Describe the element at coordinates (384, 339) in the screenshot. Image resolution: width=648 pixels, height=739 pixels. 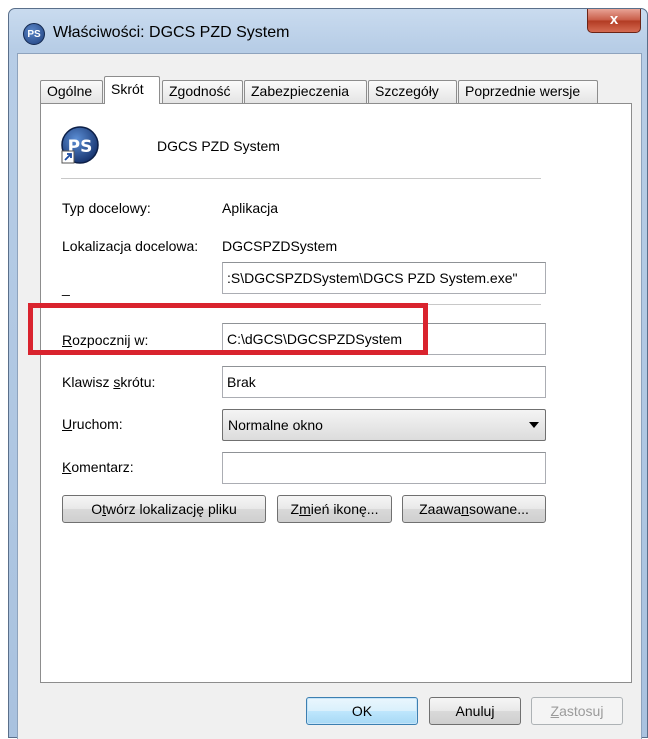
I see `start-in-field: C:\dGCS\DGCSPZDSystem` at that location.